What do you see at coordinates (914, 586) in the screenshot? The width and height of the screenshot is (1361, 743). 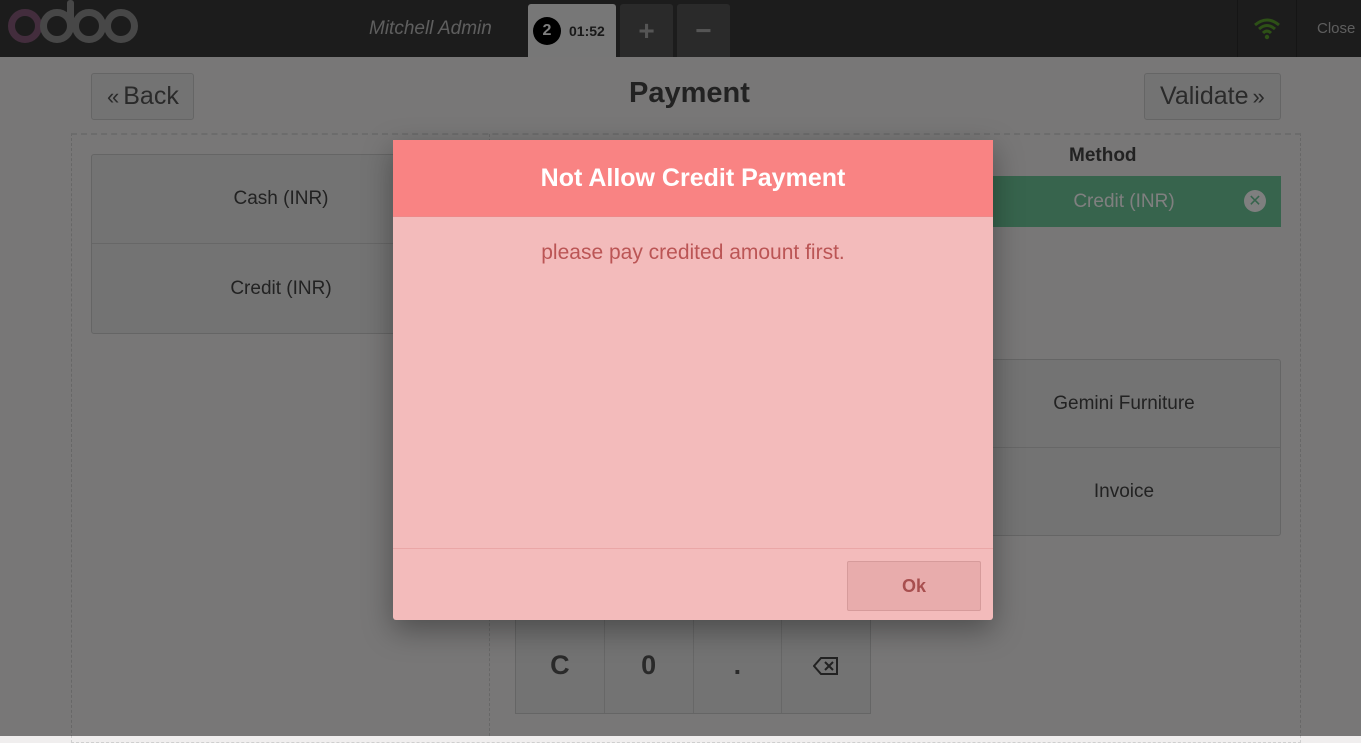 I see `ok-button: Ok` at bounding box center [914, 586].